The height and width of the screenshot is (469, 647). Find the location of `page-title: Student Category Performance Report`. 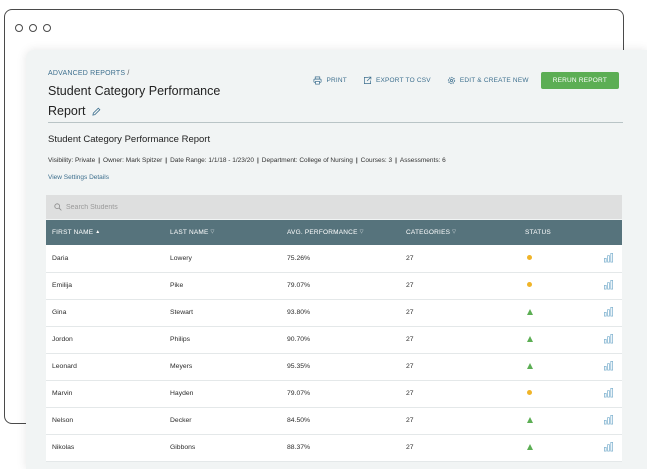

page-title: Student Category Performance Report is located at coordinates (148, 101).